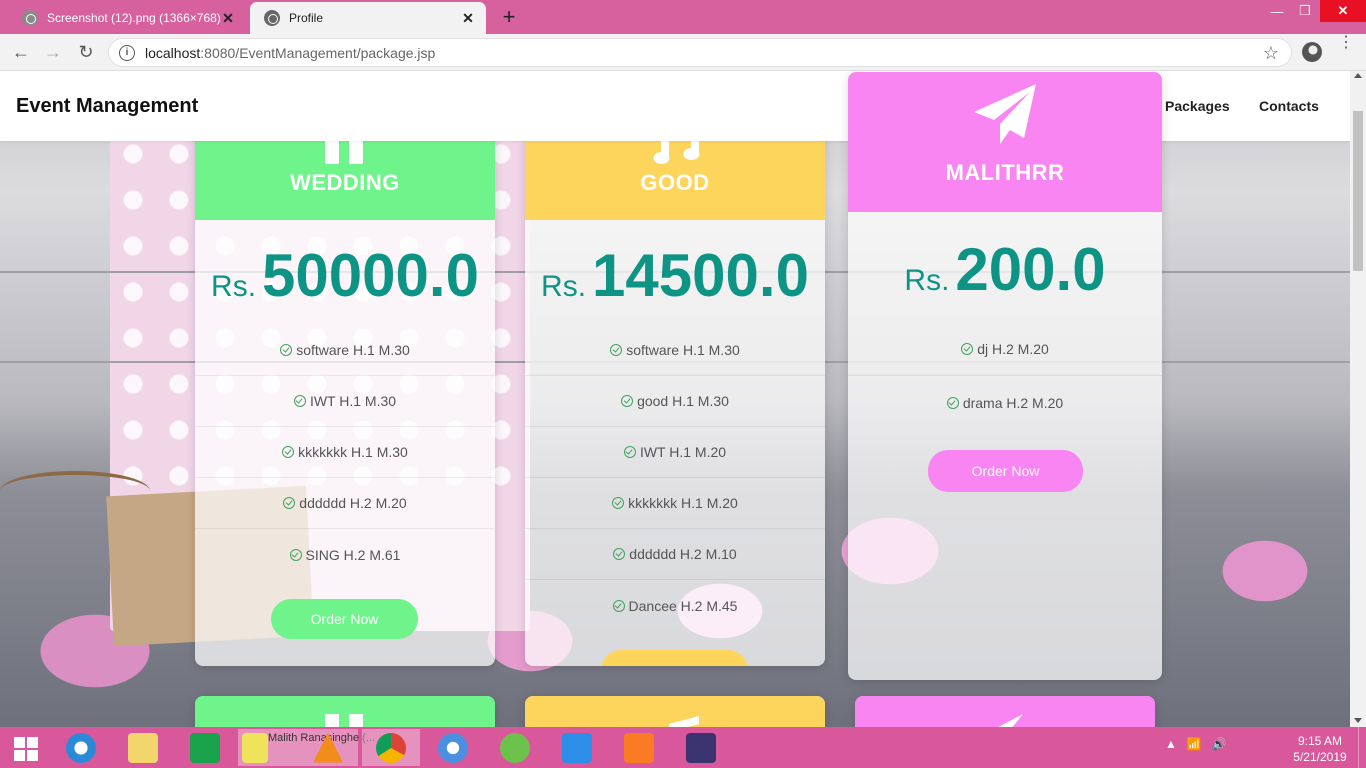  I want to click on list-item: drama H.2 M.20, so click(1005, 403).